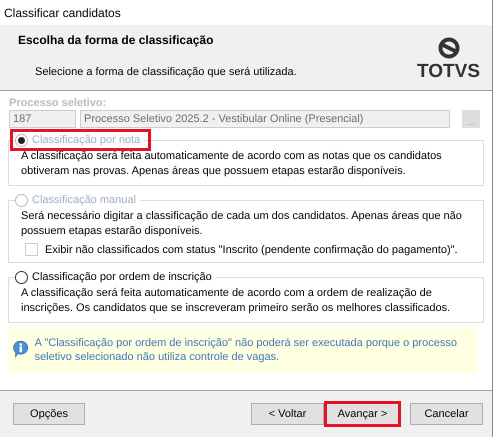  I want to click on dialog-button: Opções, so click(49, 414).